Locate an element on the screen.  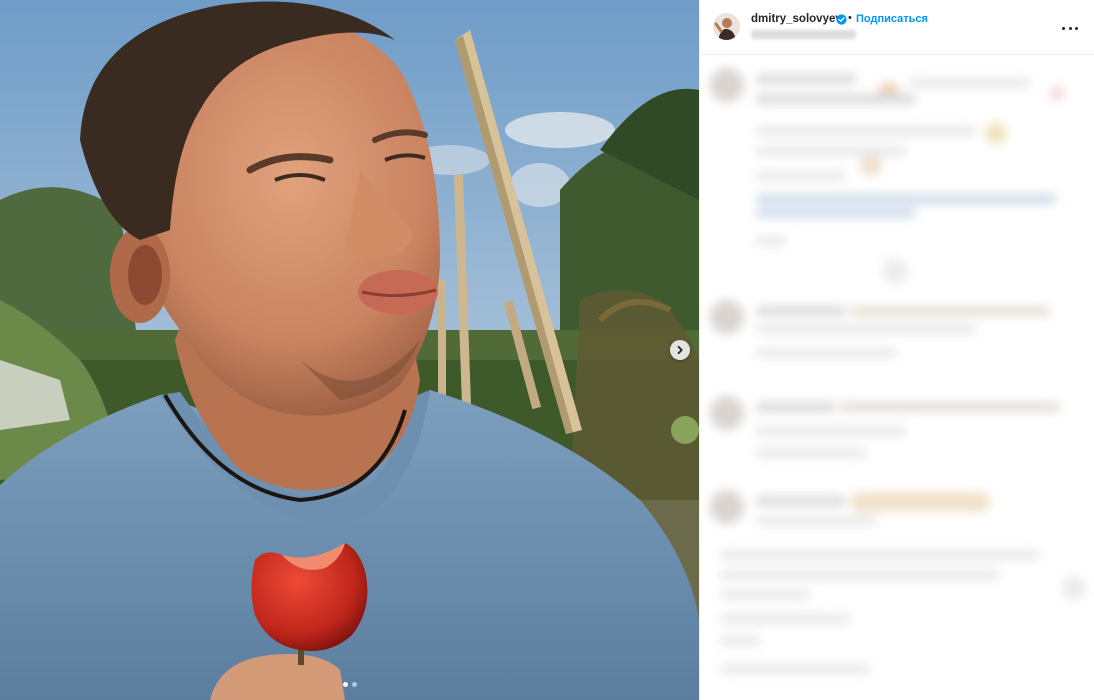
load-more-icon is located at coordinates (895, 271).